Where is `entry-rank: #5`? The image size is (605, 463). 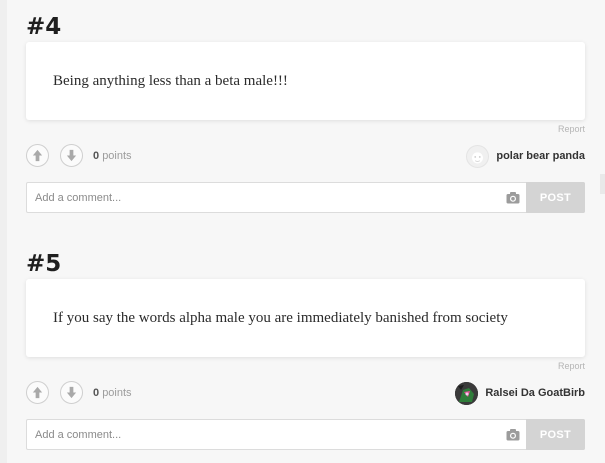
entry-rank: #5 is located at coordinates (44, 264).